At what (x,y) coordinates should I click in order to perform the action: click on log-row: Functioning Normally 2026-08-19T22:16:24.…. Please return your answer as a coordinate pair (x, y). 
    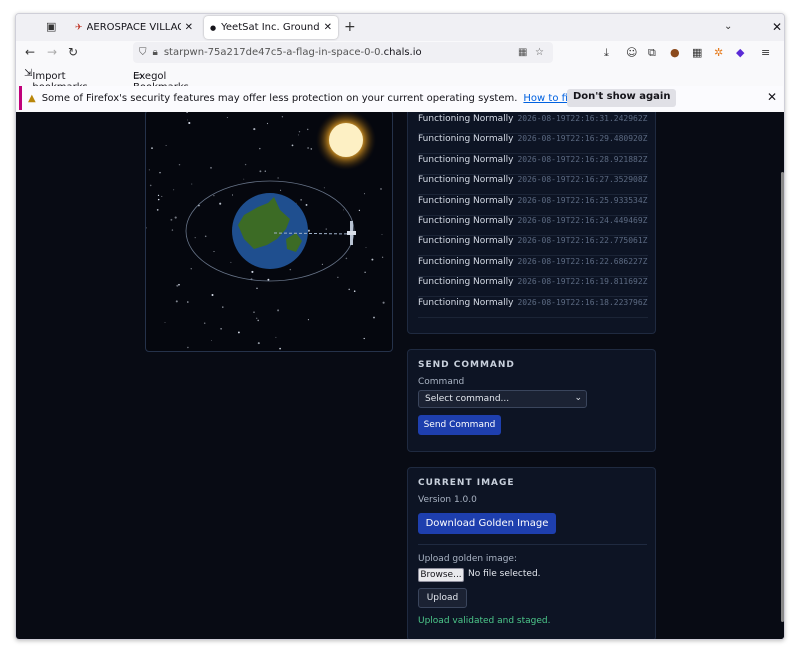
    Looking at the image, I should click on (533, 226).